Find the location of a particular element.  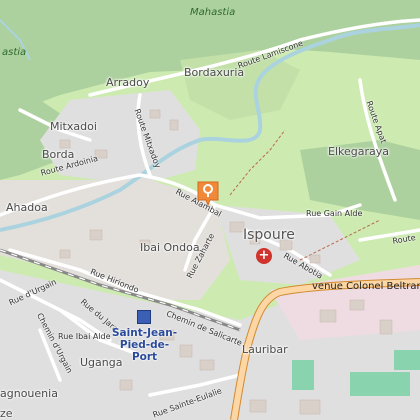

place-lauribar: Lauribar is located at coordinates (265, 349).